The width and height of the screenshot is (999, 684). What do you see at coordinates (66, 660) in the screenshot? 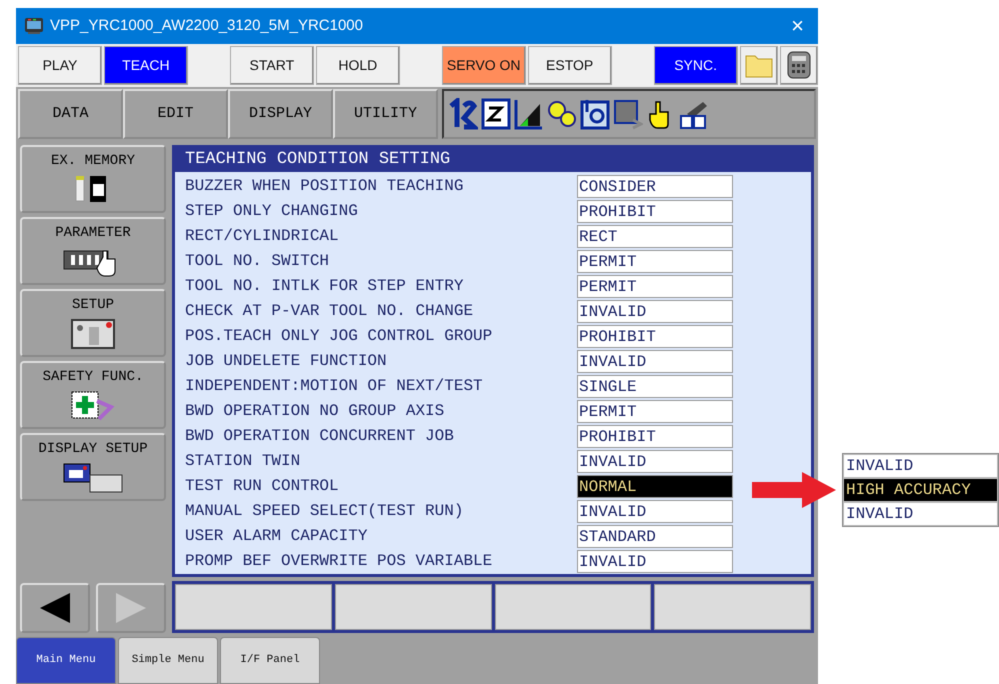
I see `menu-tab: Main Menu` at bounding box center [66, 660].